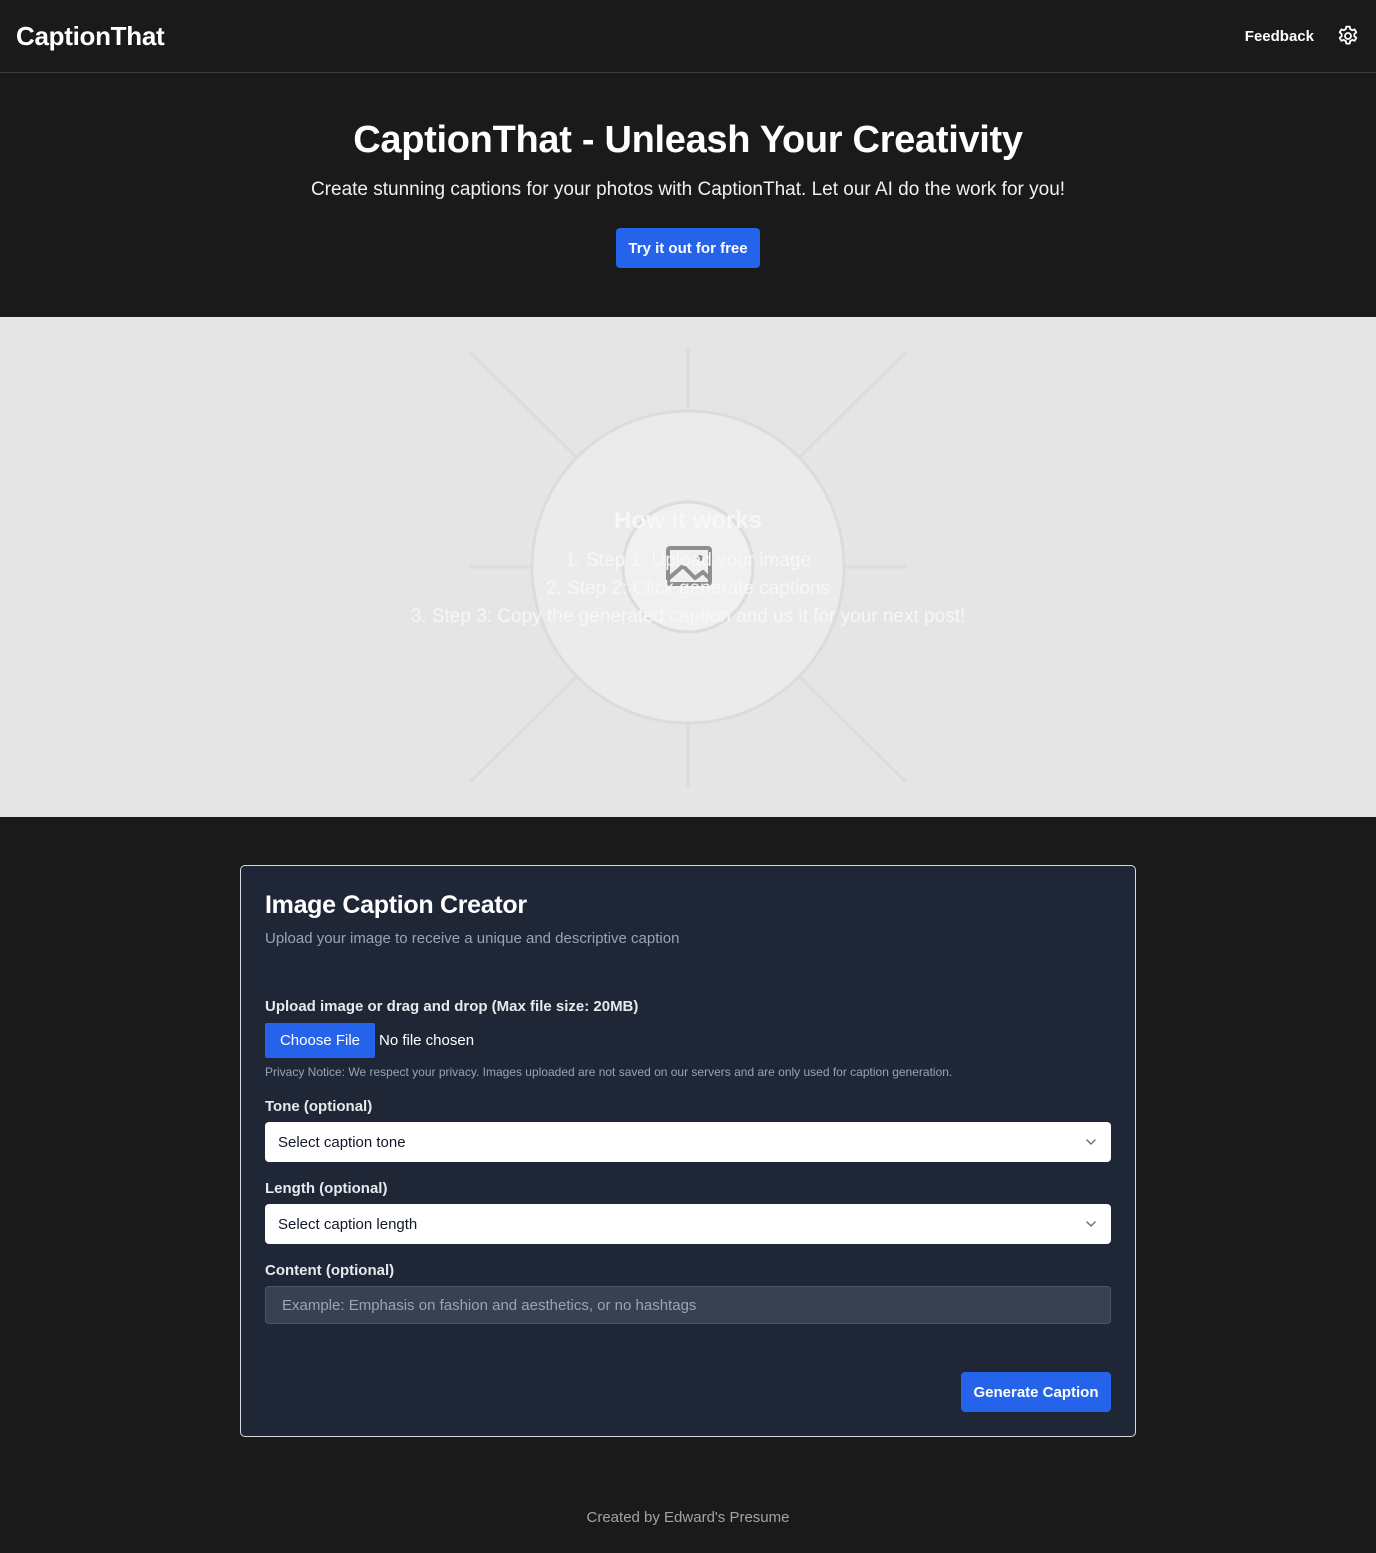  Describe the element at coordinates (90, 36) in the screenshot. I see `brand-logo: CaptionThat` at that location.